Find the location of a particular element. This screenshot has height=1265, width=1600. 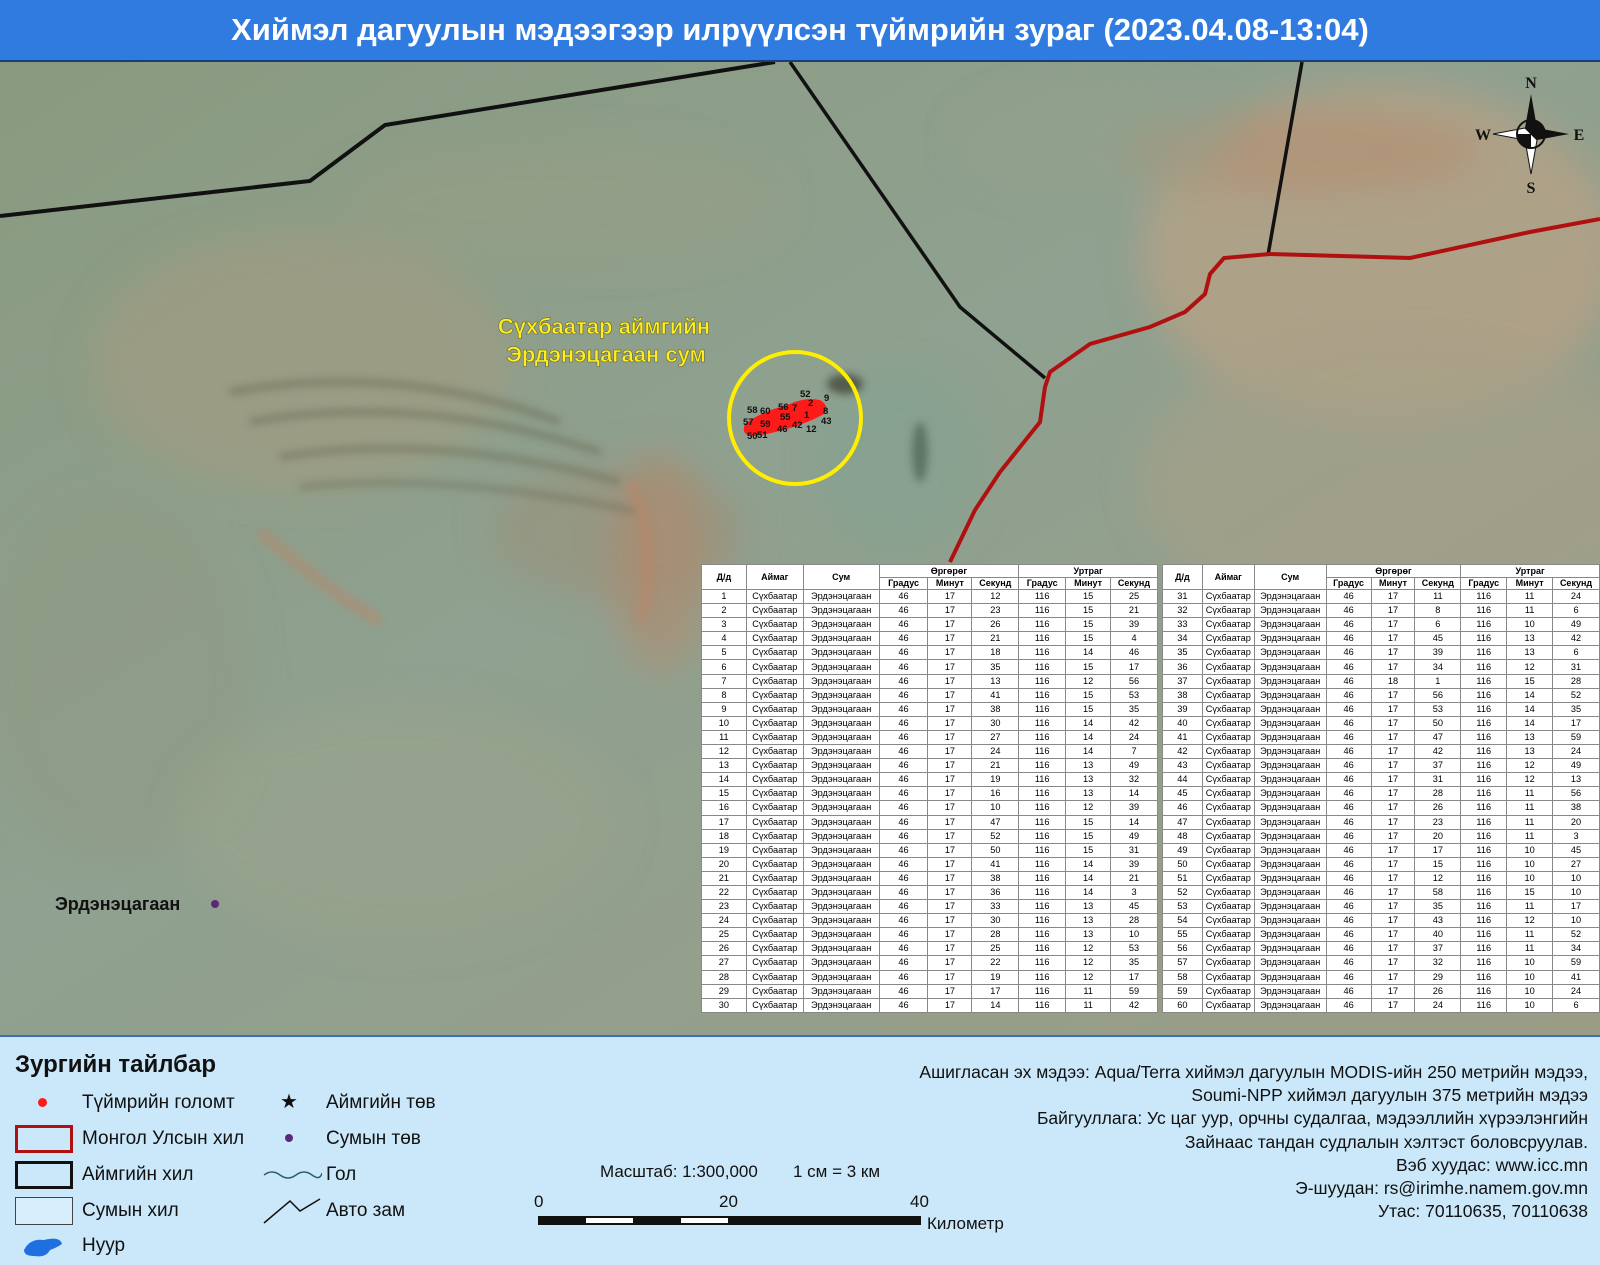

header-aimag: Аймаг is located at coordinates (774, 577).